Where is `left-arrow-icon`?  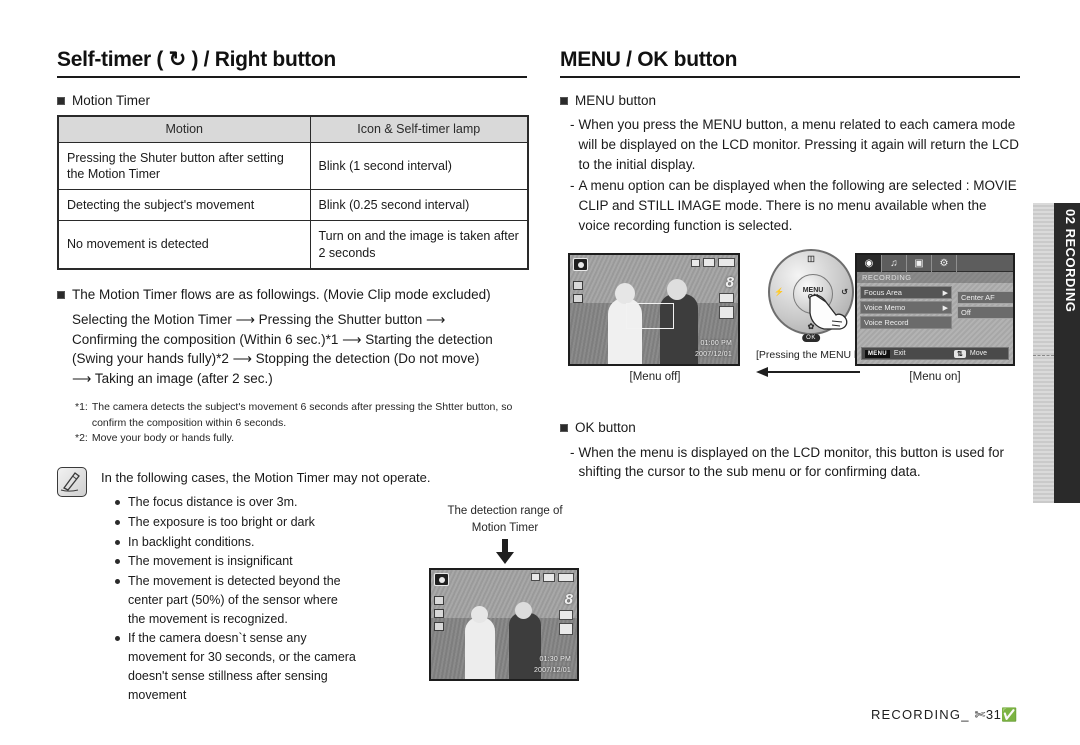 left-arrow-icon is located at coordinates (808, 372).